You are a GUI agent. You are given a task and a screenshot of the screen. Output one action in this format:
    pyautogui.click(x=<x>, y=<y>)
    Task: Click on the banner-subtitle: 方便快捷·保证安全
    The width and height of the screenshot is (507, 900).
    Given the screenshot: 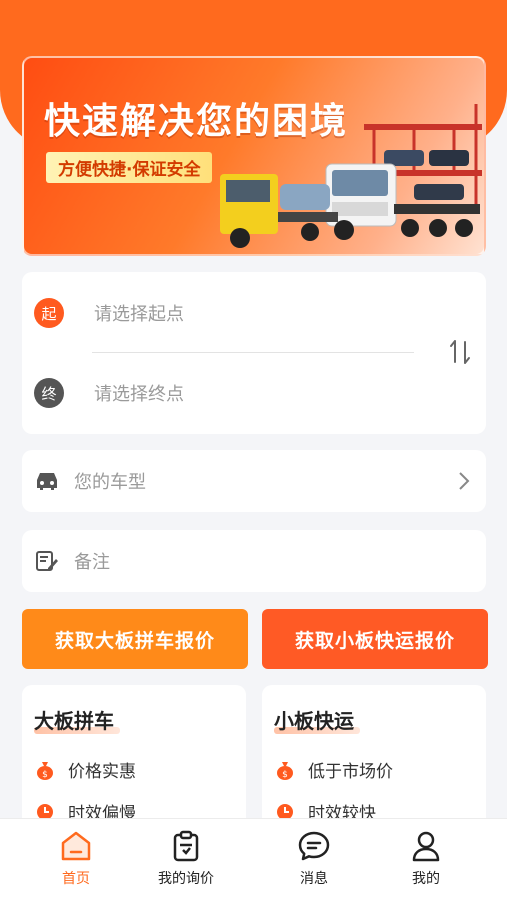 What is the action you would take?
    pyautogui.click(x=129, y=167)
    